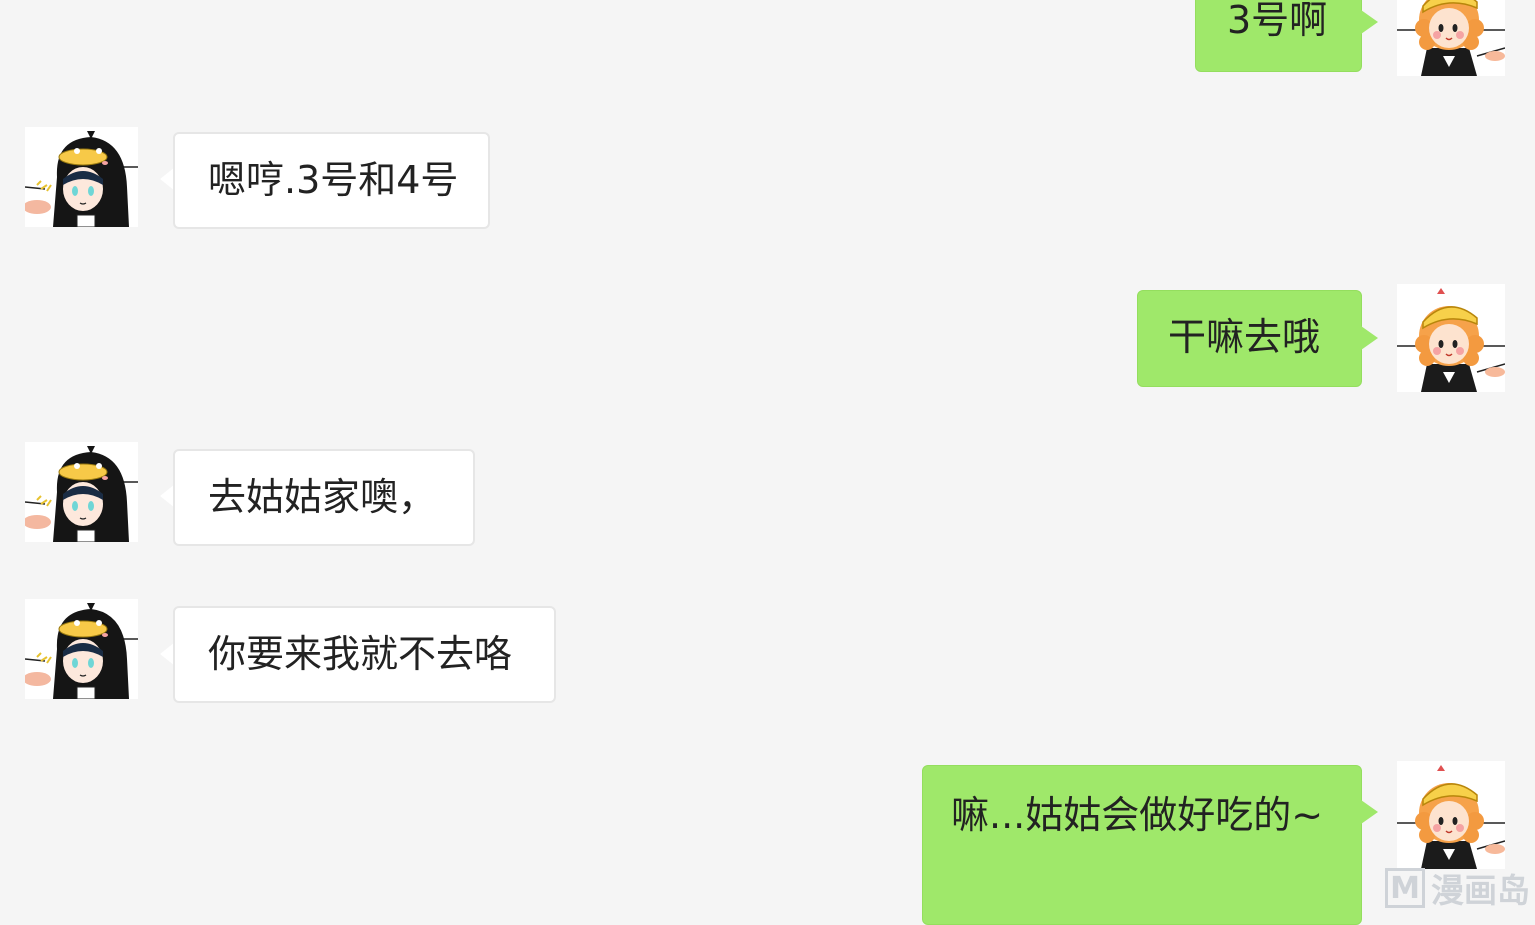 This screenshot has height=925, width=1535. I want to click on watermark-text: 漫画岛, so click(1480, 890).